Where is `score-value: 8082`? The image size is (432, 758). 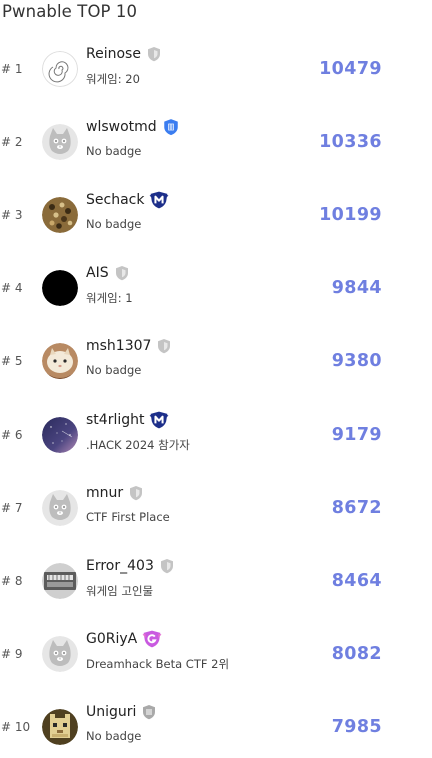
score-value: 8082 is located at coordinates (356, 653).